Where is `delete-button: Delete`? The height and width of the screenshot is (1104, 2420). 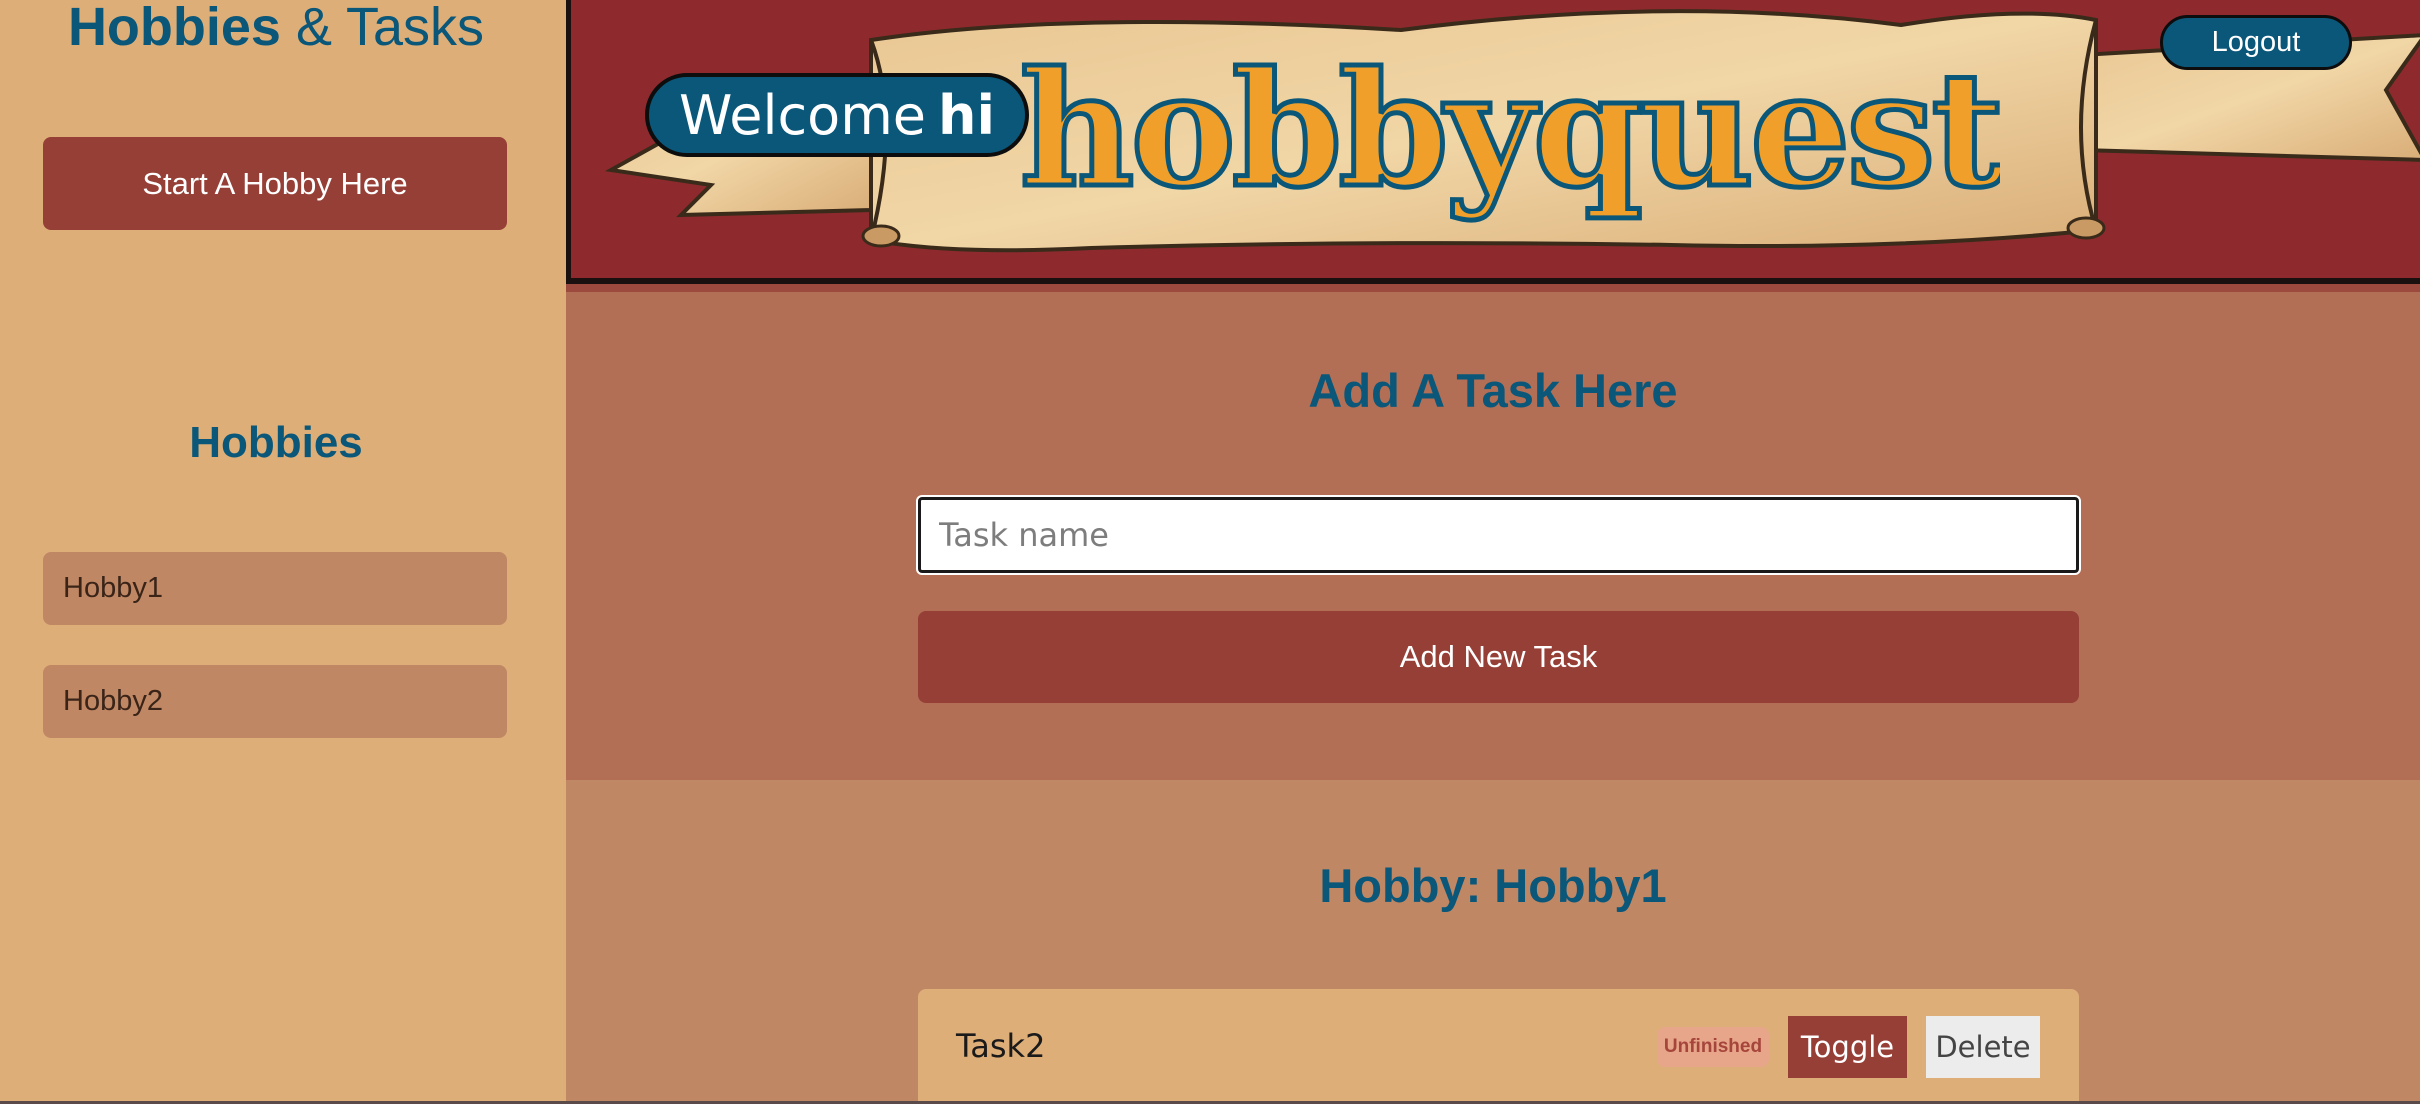 delete-button: Delete is located at coordinates (1983, 1047).